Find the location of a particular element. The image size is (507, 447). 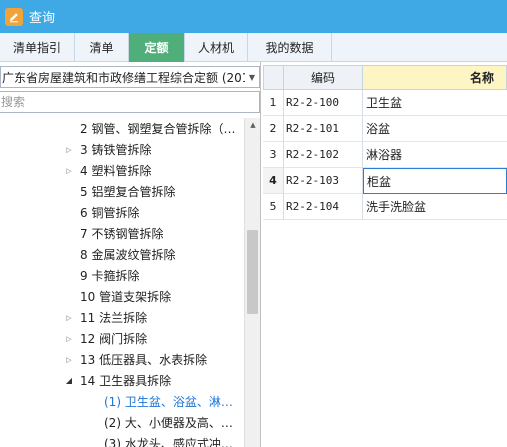

column-header-name: 名称 is located at coordinates (435, 77).